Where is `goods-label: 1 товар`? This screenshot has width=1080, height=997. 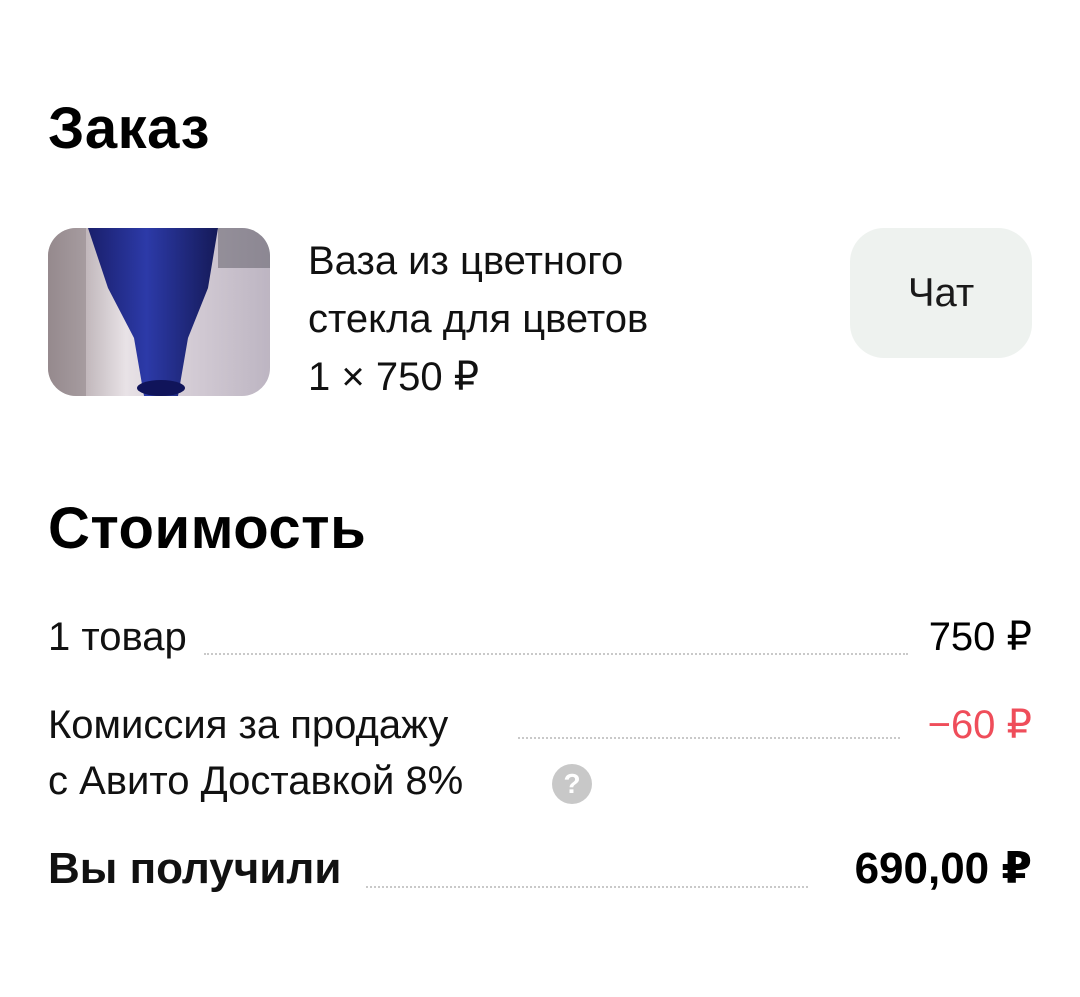 goods-label: 1 товар is located at coordinates (119, 637).